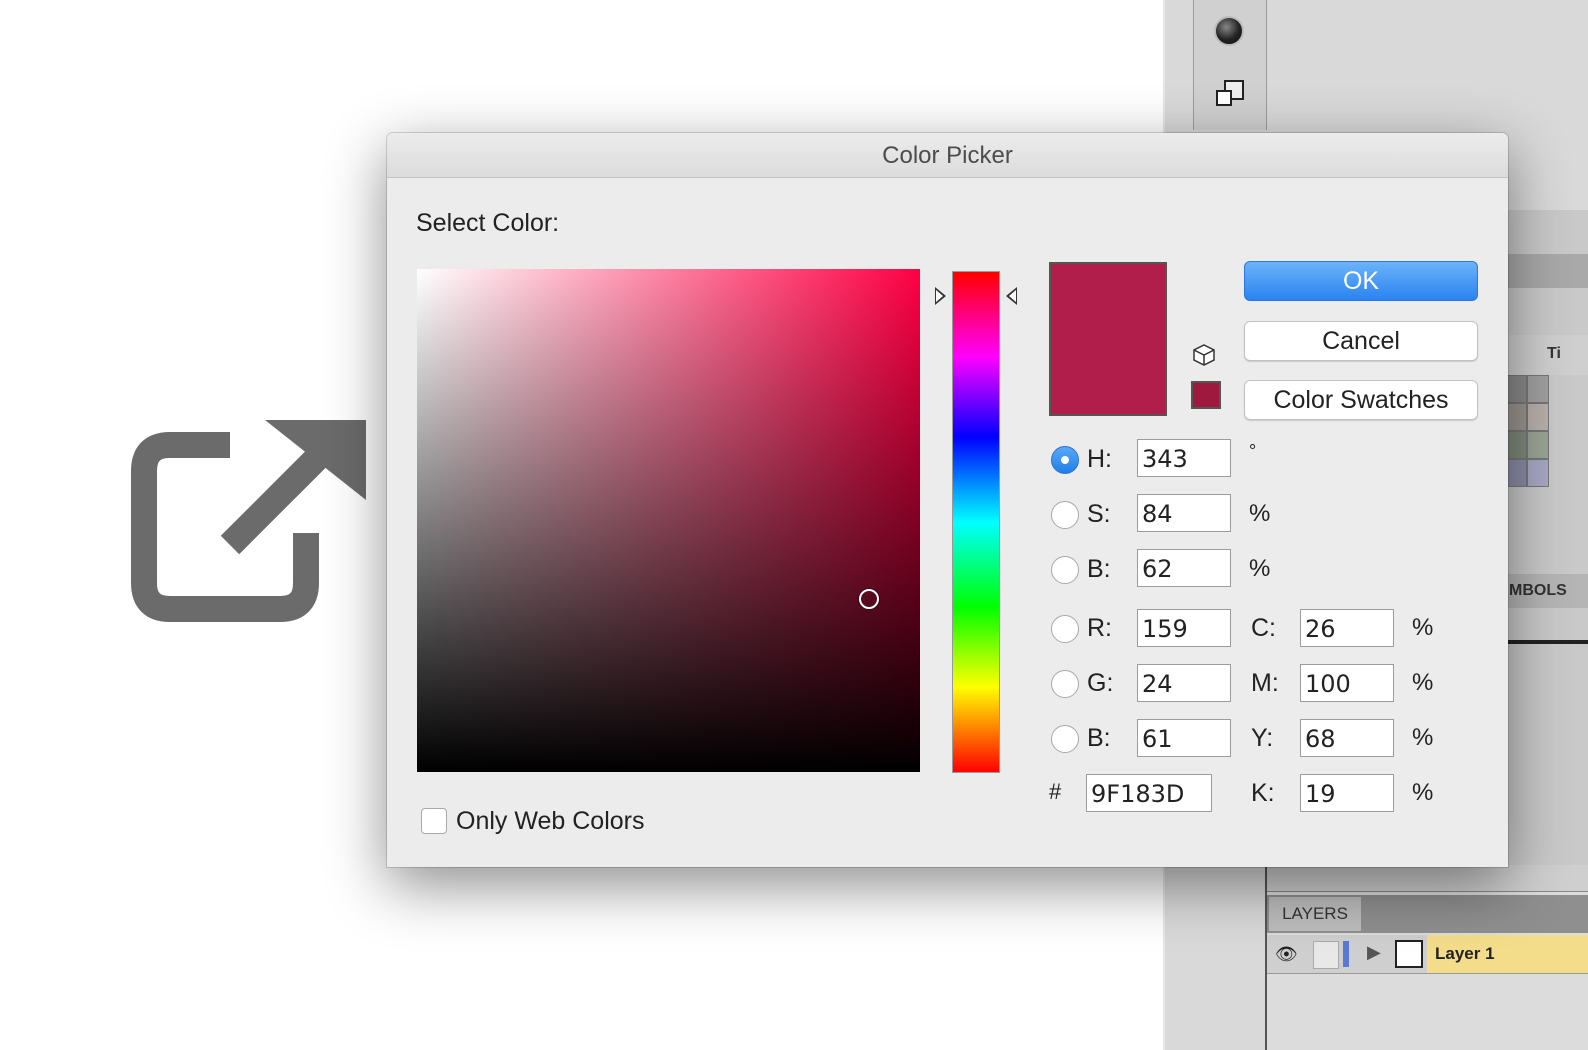 This screenshot has width=1588, height=1050. Describe the element at coordinates (1546, 550) in the screenshot. I see `background-panel-stack: Ti MBOLS` at that location.